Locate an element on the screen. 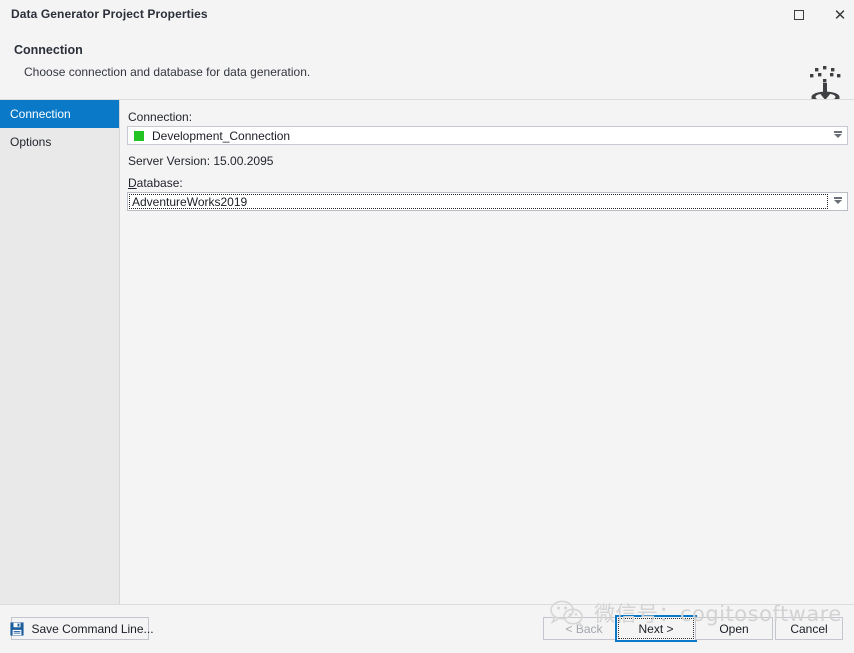  sidebar-item-options: Options is located at coordinates (59, 142).